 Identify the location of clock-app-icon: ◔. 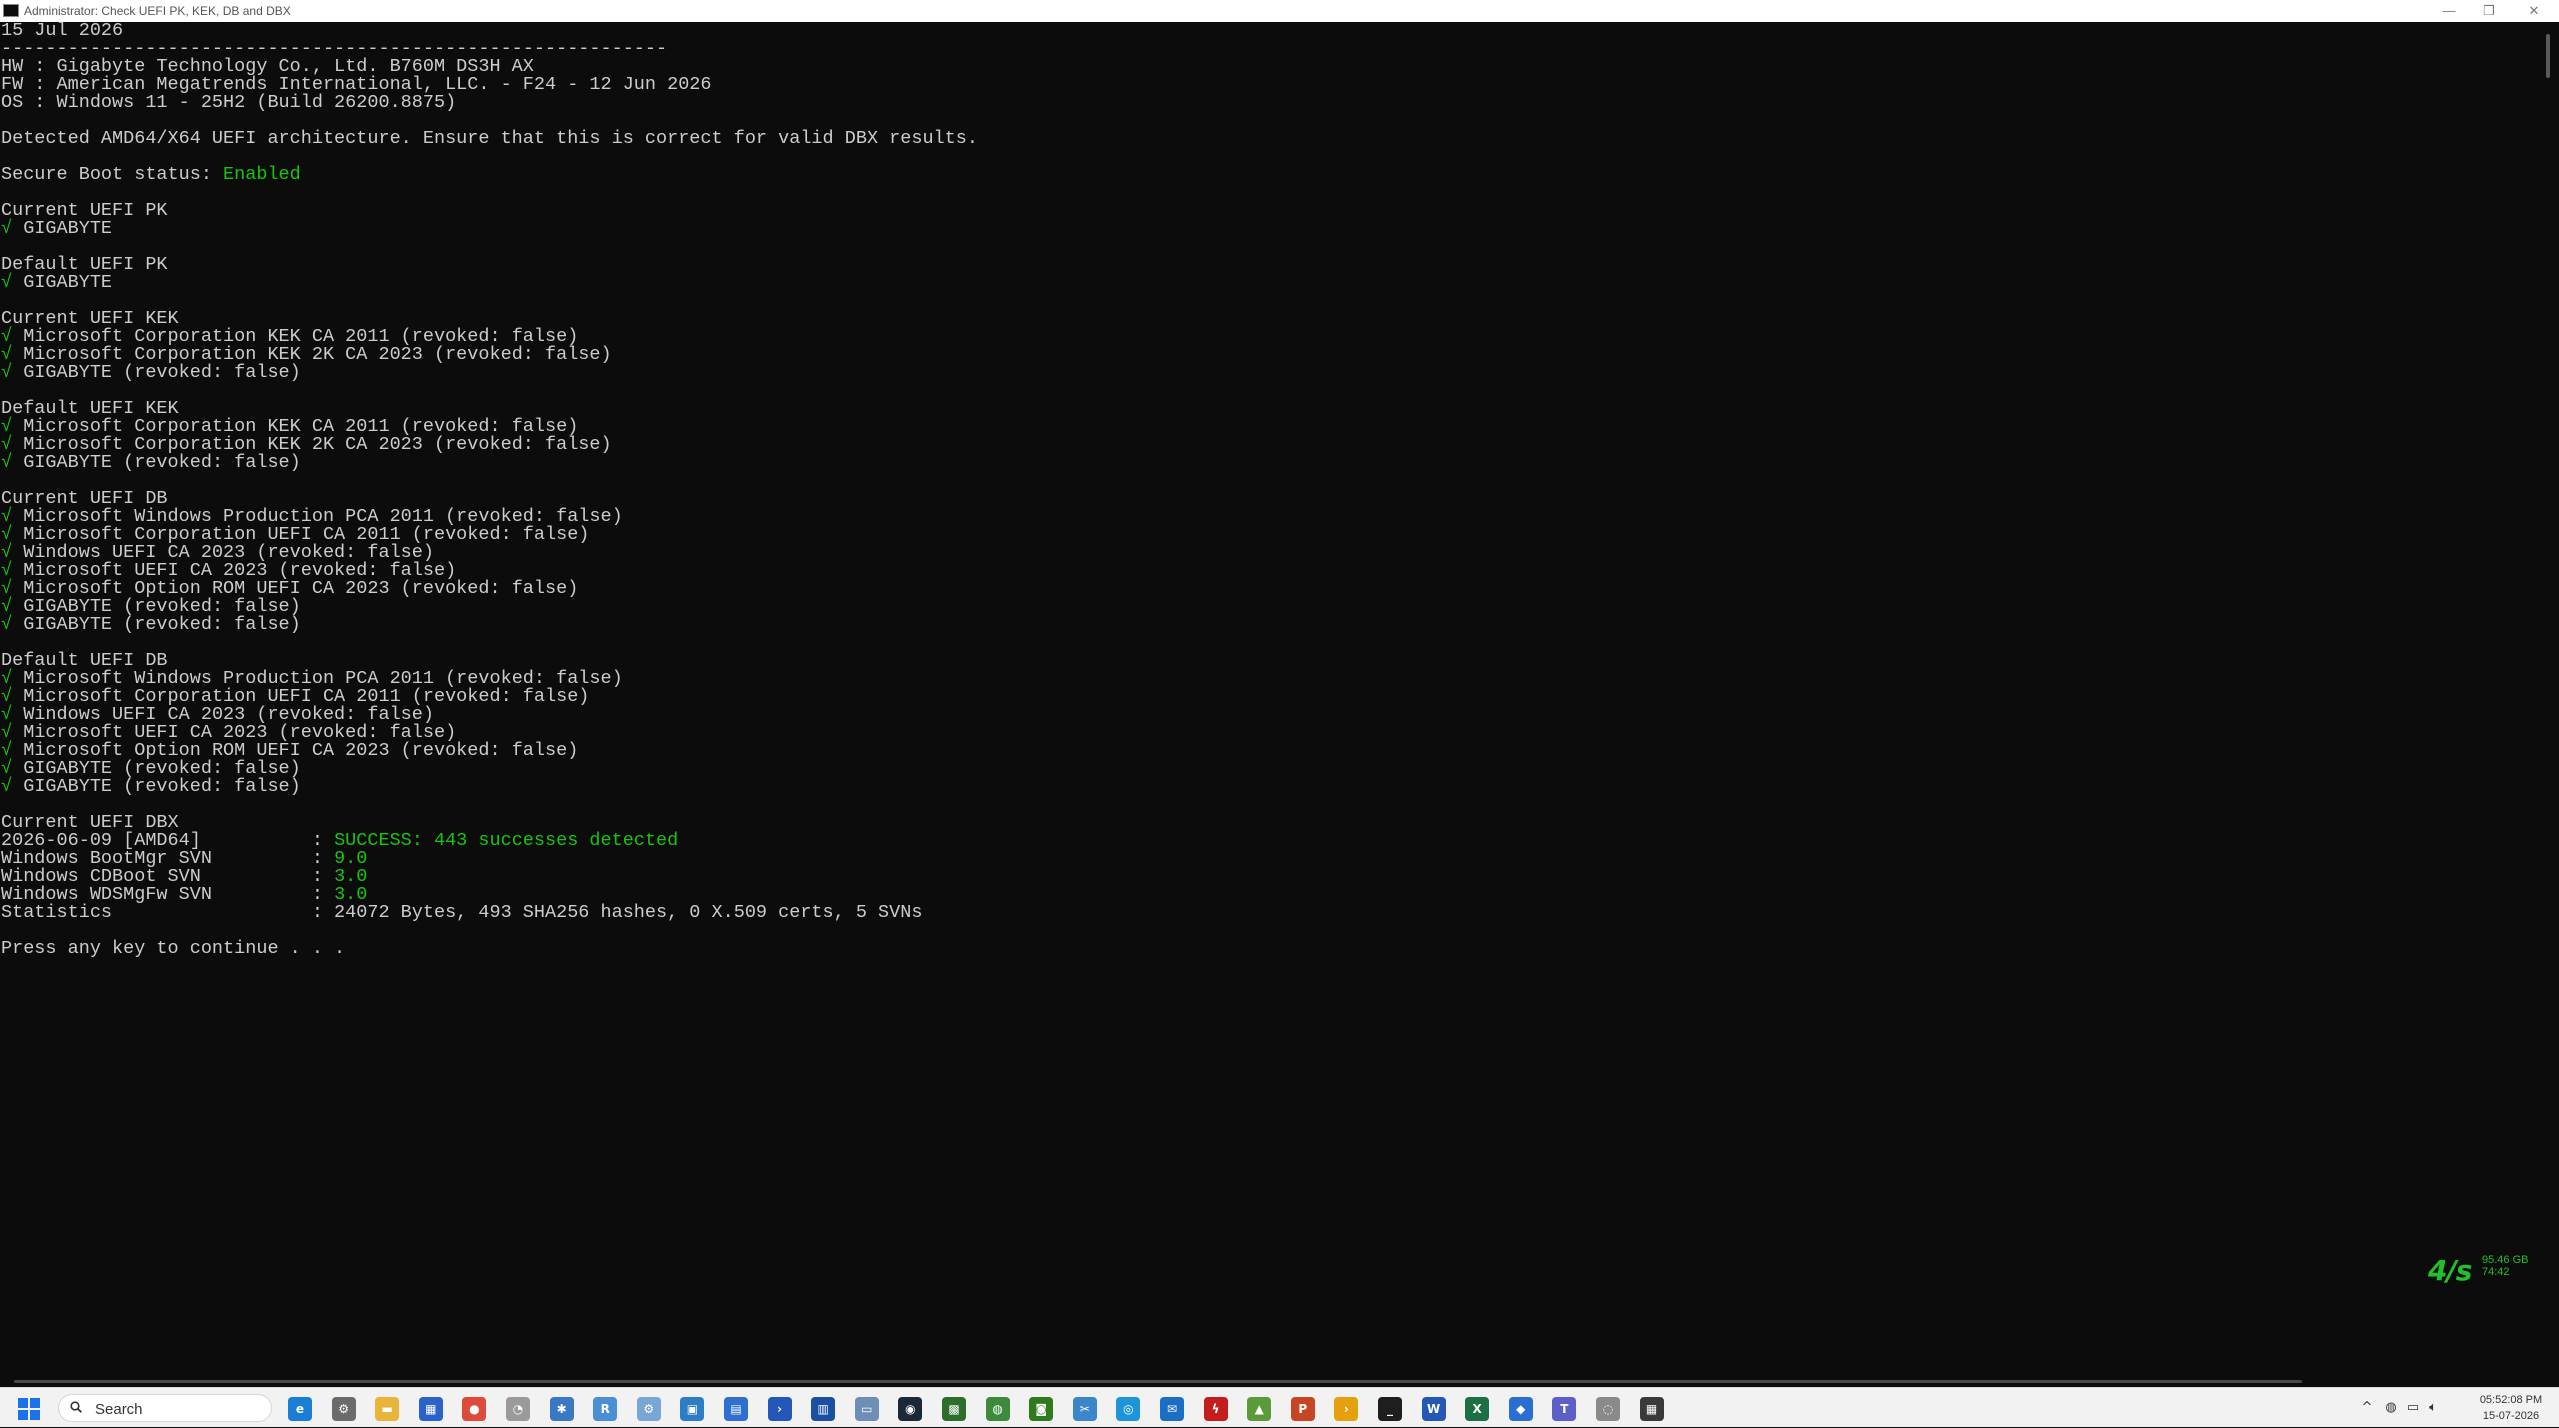
(518, 1409).